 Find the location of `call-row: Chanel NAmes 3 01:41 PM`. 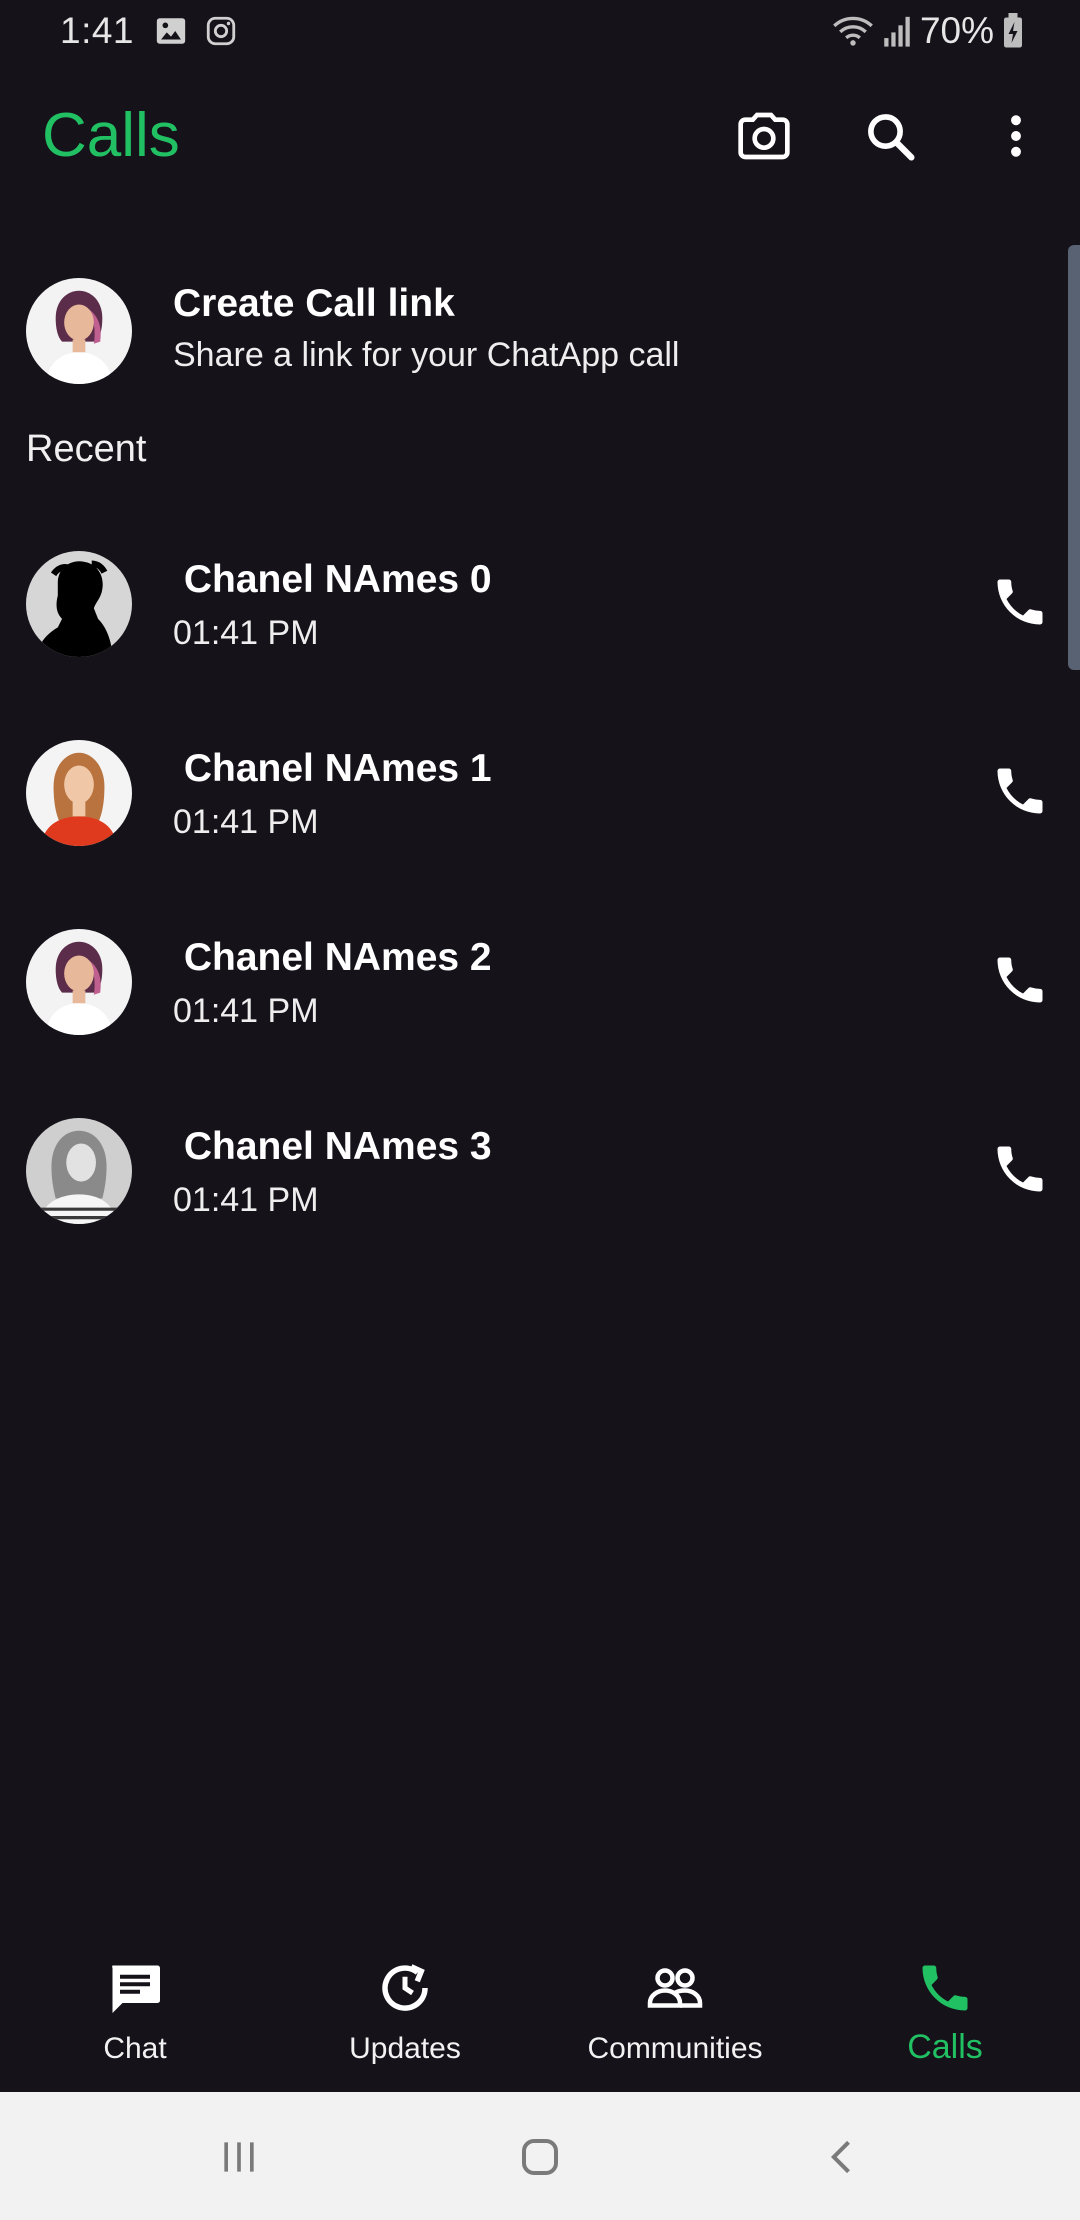

call-row: Chanel NAmes 3 01:41 PM is located at coordinates (540, 1175).